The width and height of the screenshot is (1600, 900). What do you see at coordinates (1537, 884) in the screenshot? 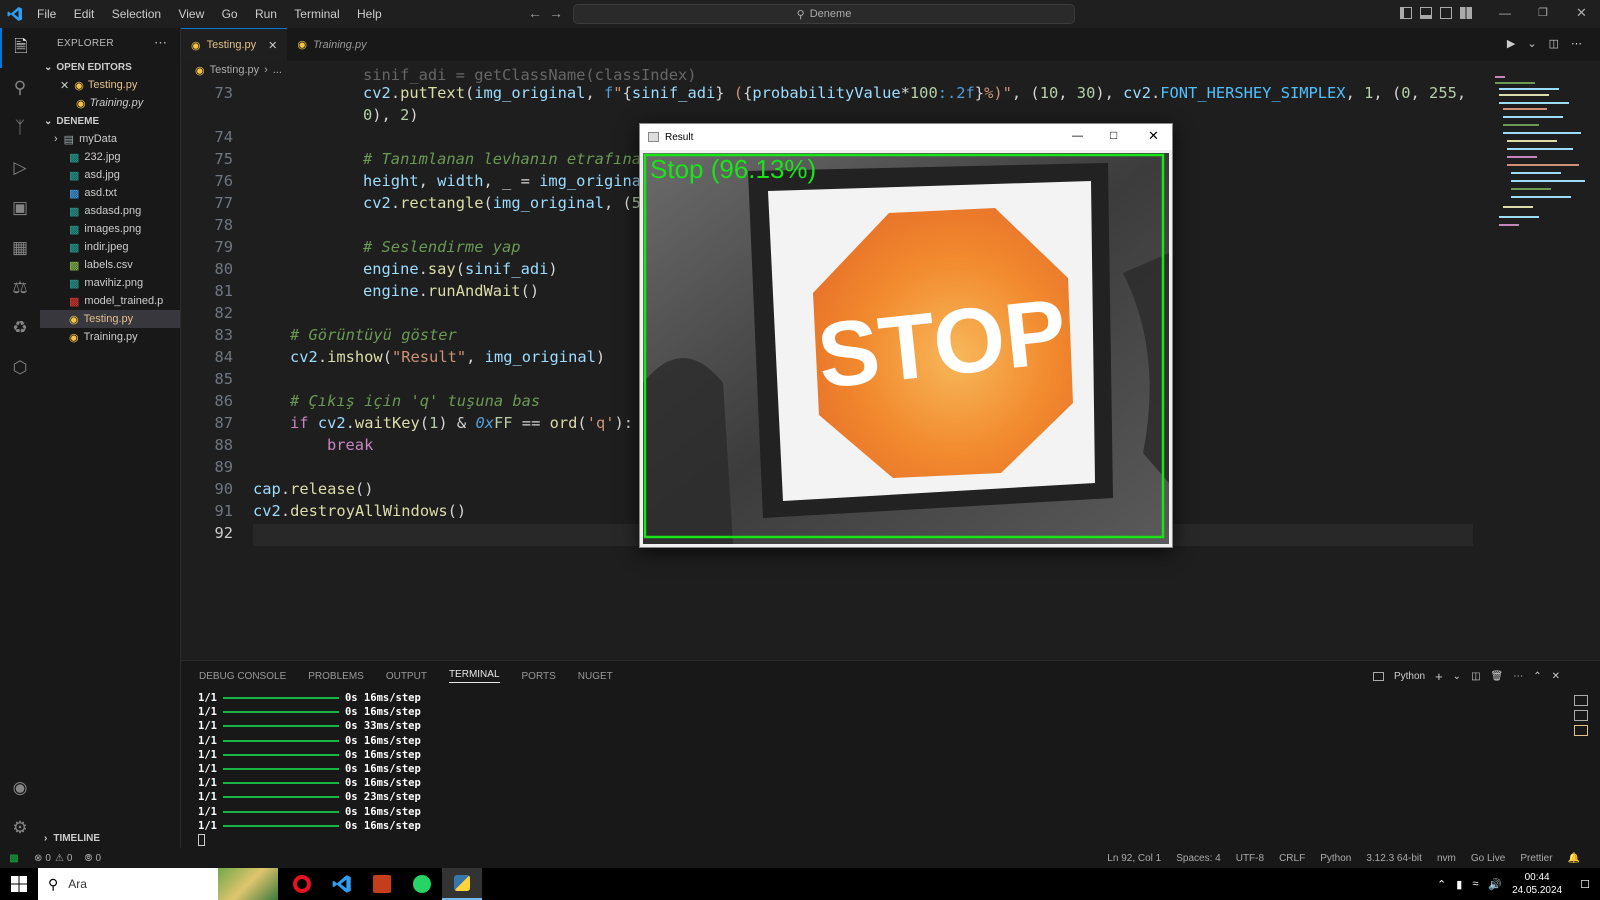
I see `clock: 00:44 24.05.2024` at bounding box center [1537, 884].